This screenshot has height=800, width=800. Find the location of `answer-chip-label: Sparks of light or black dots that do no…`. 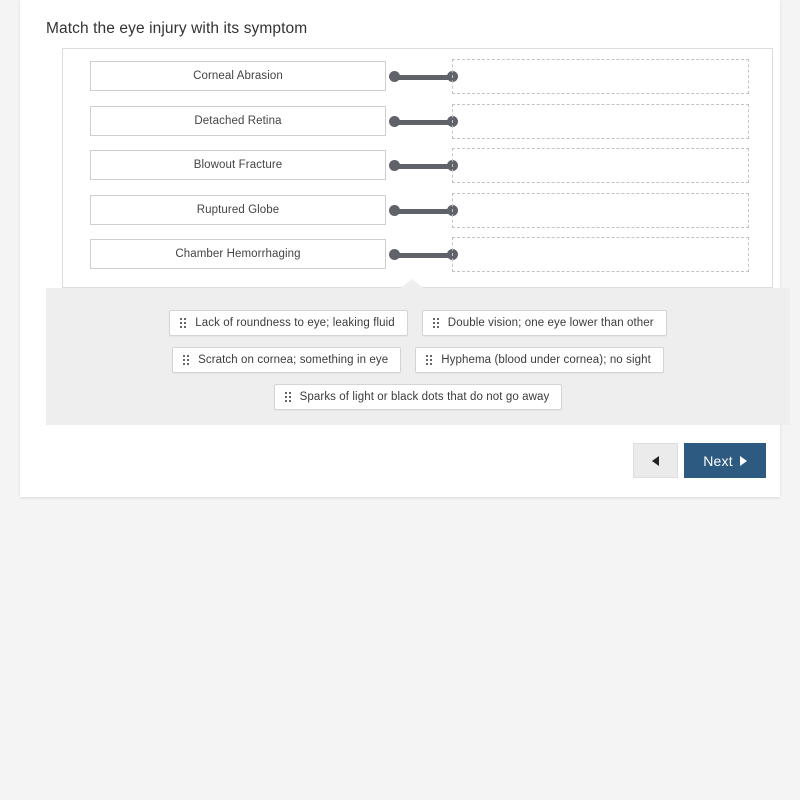

answer-chip-label: Sparks of light or black dots that do no… is located at coordinates (424, 397).